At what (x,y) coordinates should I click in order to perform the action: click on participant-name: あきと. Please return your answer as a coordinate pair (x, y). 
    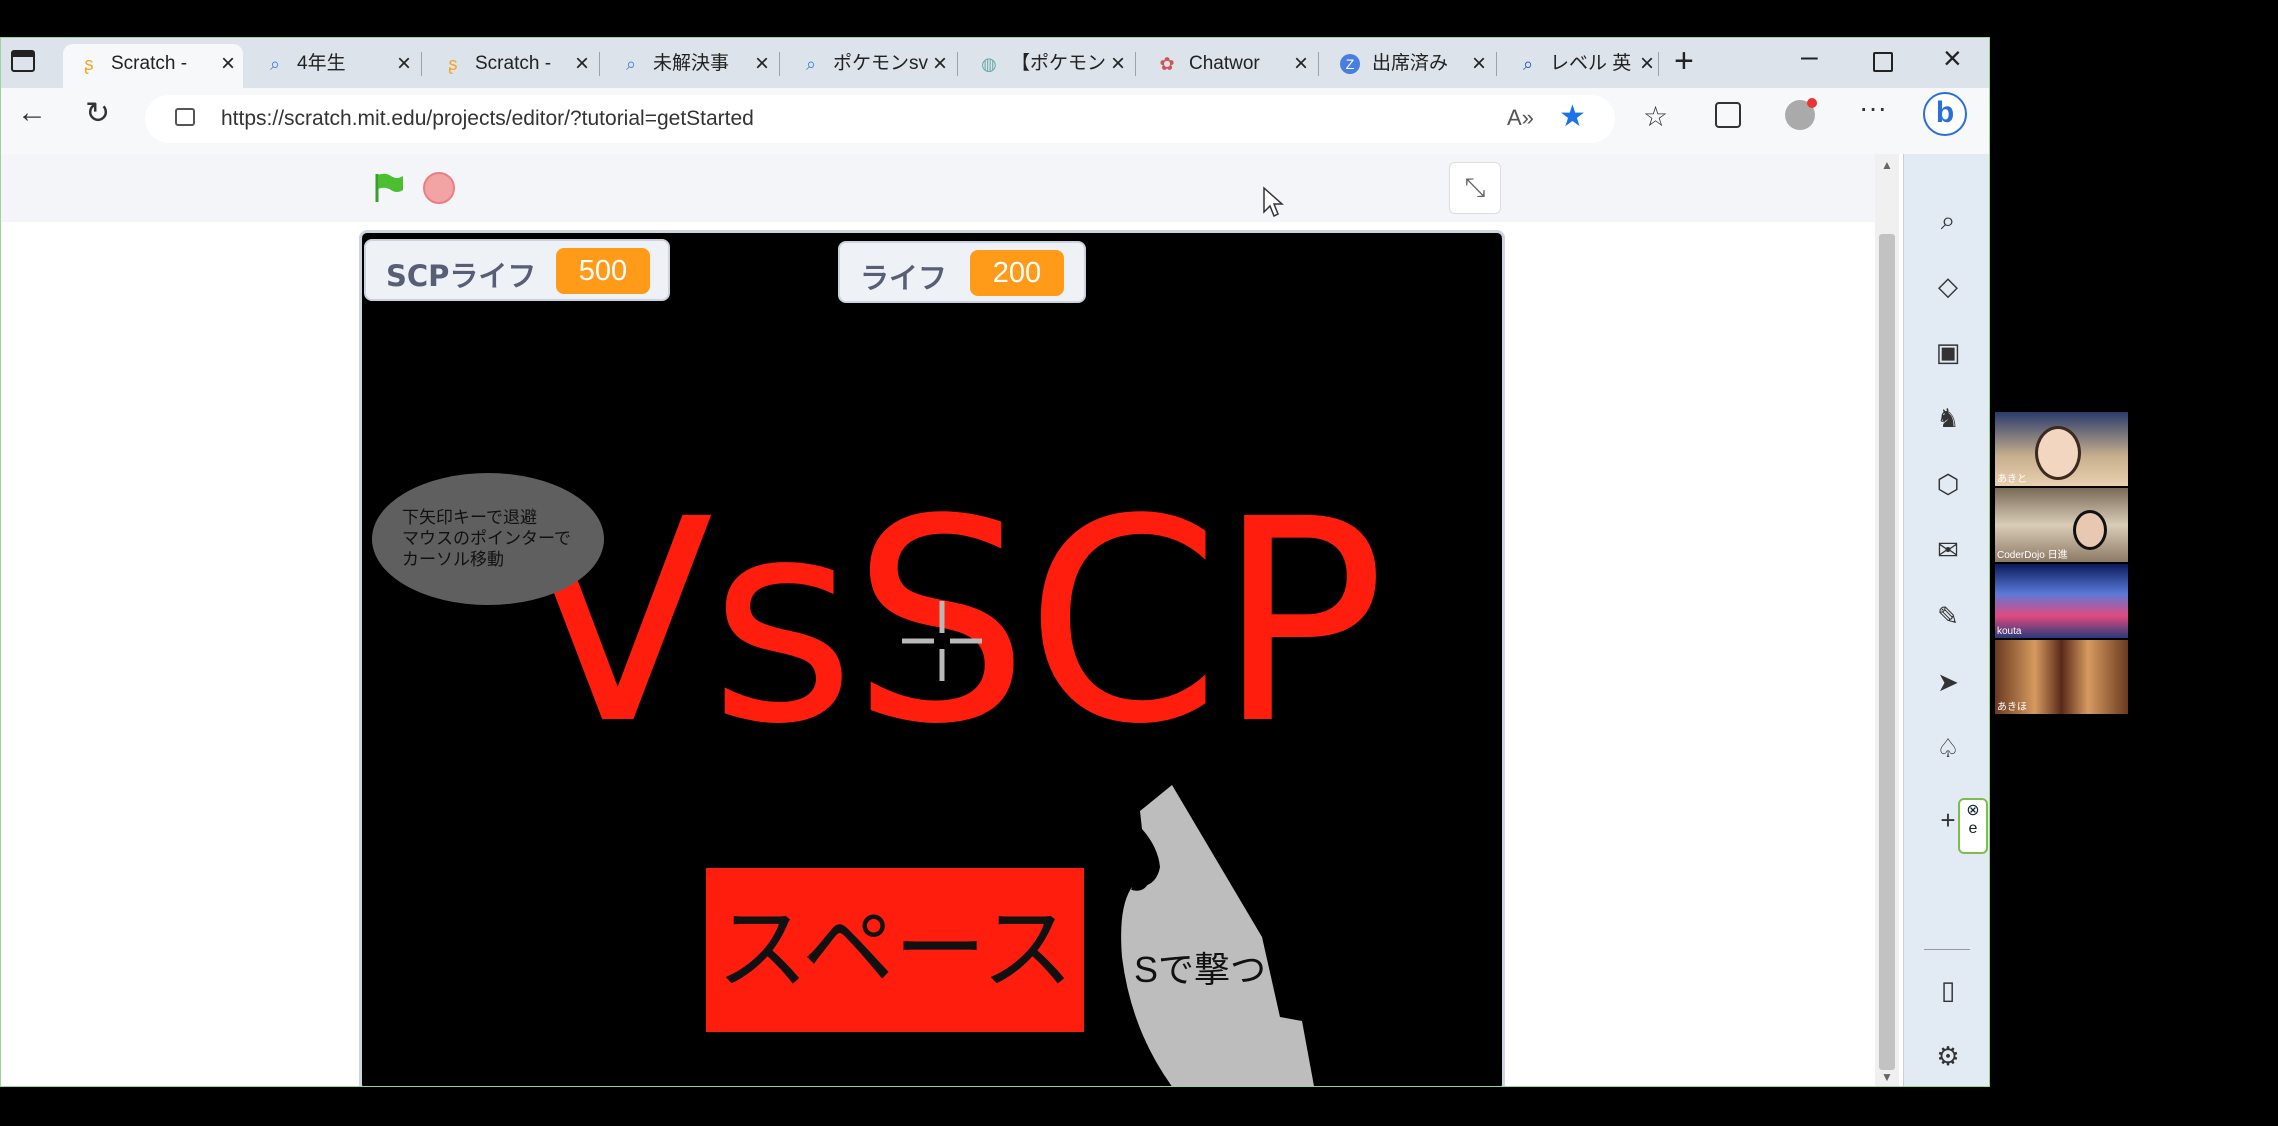
    Looking at the image, I should click on (2012, 479).